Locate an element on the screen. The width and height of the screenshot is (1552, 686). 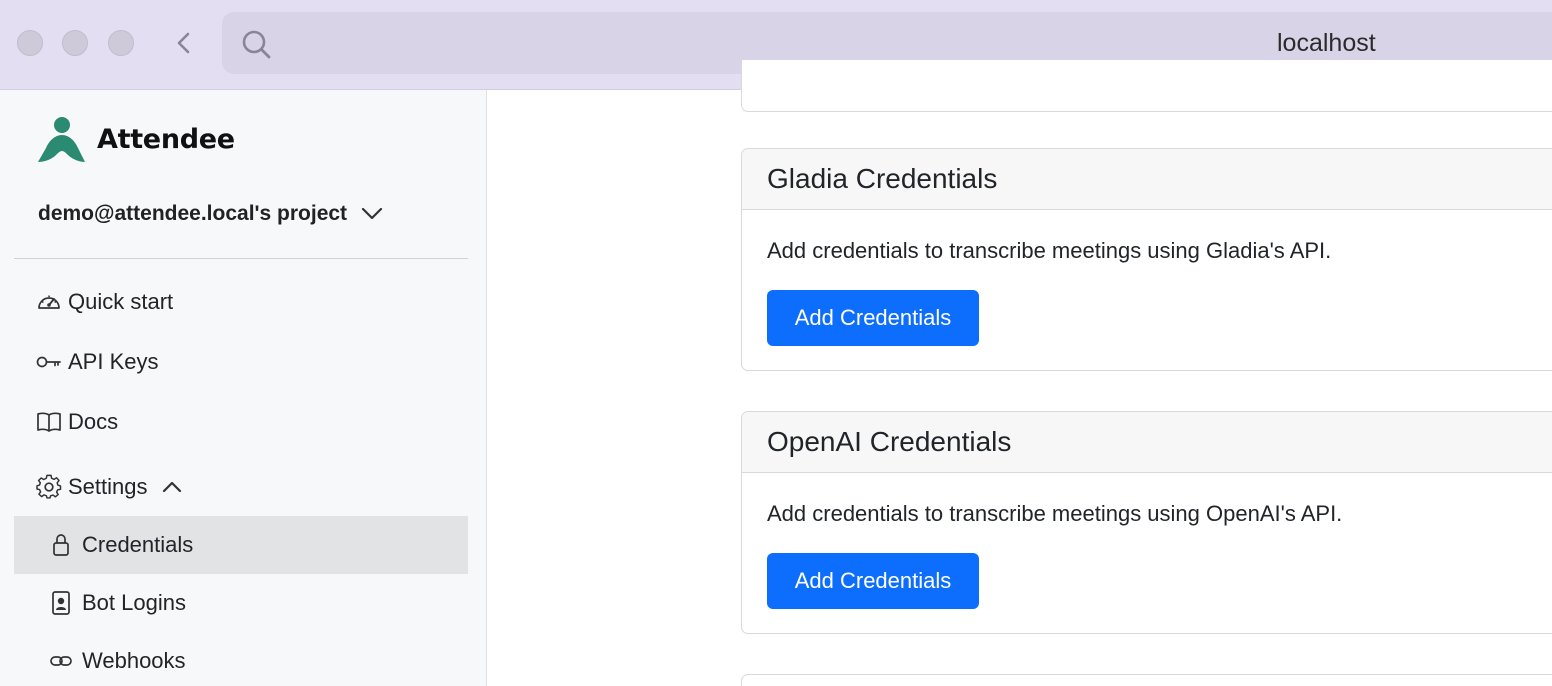
url-text: localhost is located at coordinates (1326, 43).